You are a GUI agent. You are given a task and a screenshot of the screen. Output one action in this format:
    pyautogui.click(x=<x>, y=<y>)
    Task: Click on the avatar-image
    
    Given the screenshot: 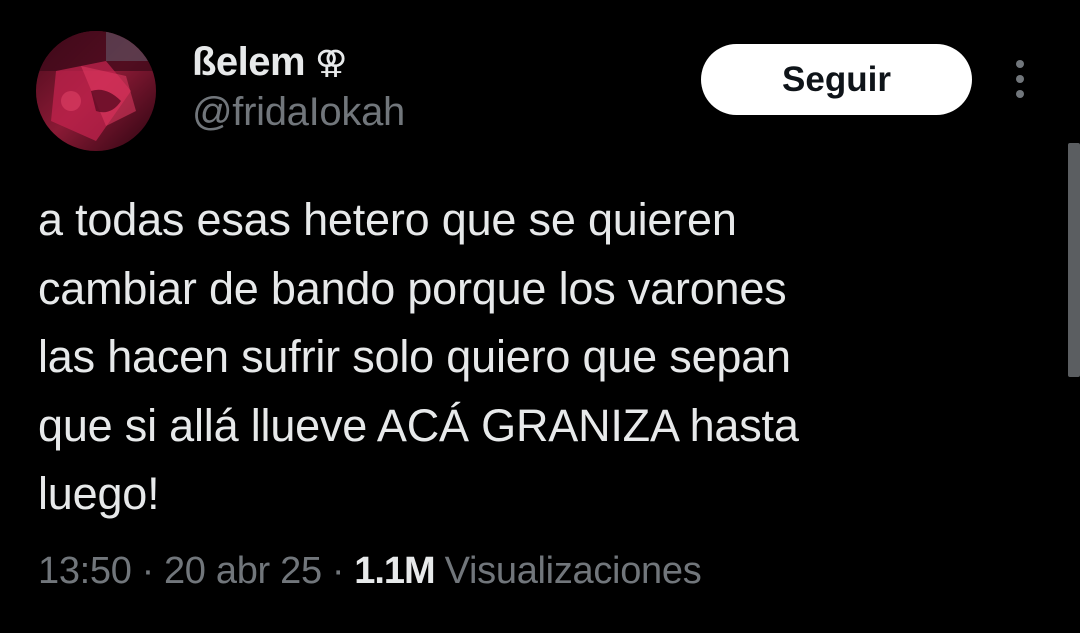 What is the action you would take?
    pyautogui.click(x=96, y=91)
    